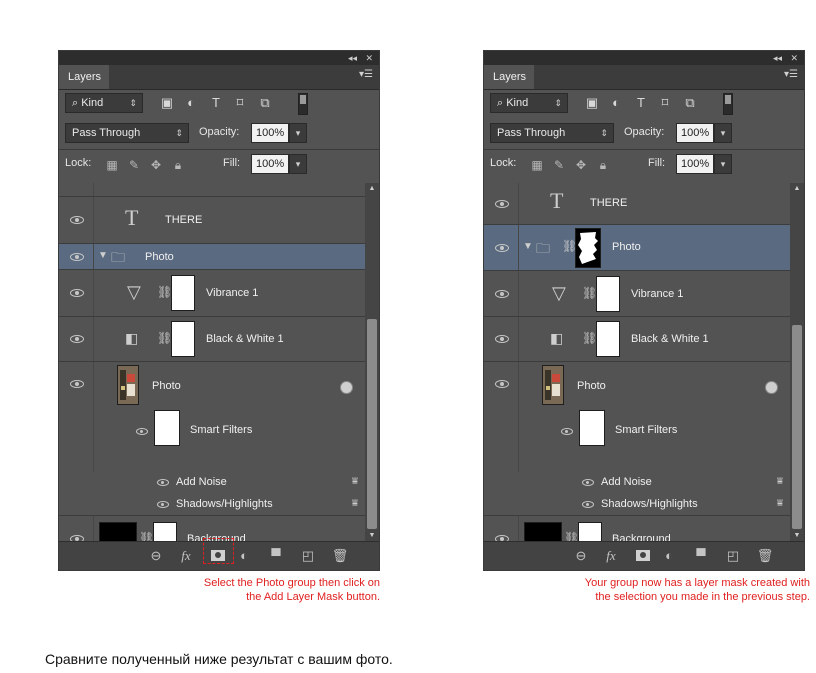 The width and height of the screenshot is (816, 673). I want to click on filter-row-add-noise: Add Noise ⩸, so click(212, 483).